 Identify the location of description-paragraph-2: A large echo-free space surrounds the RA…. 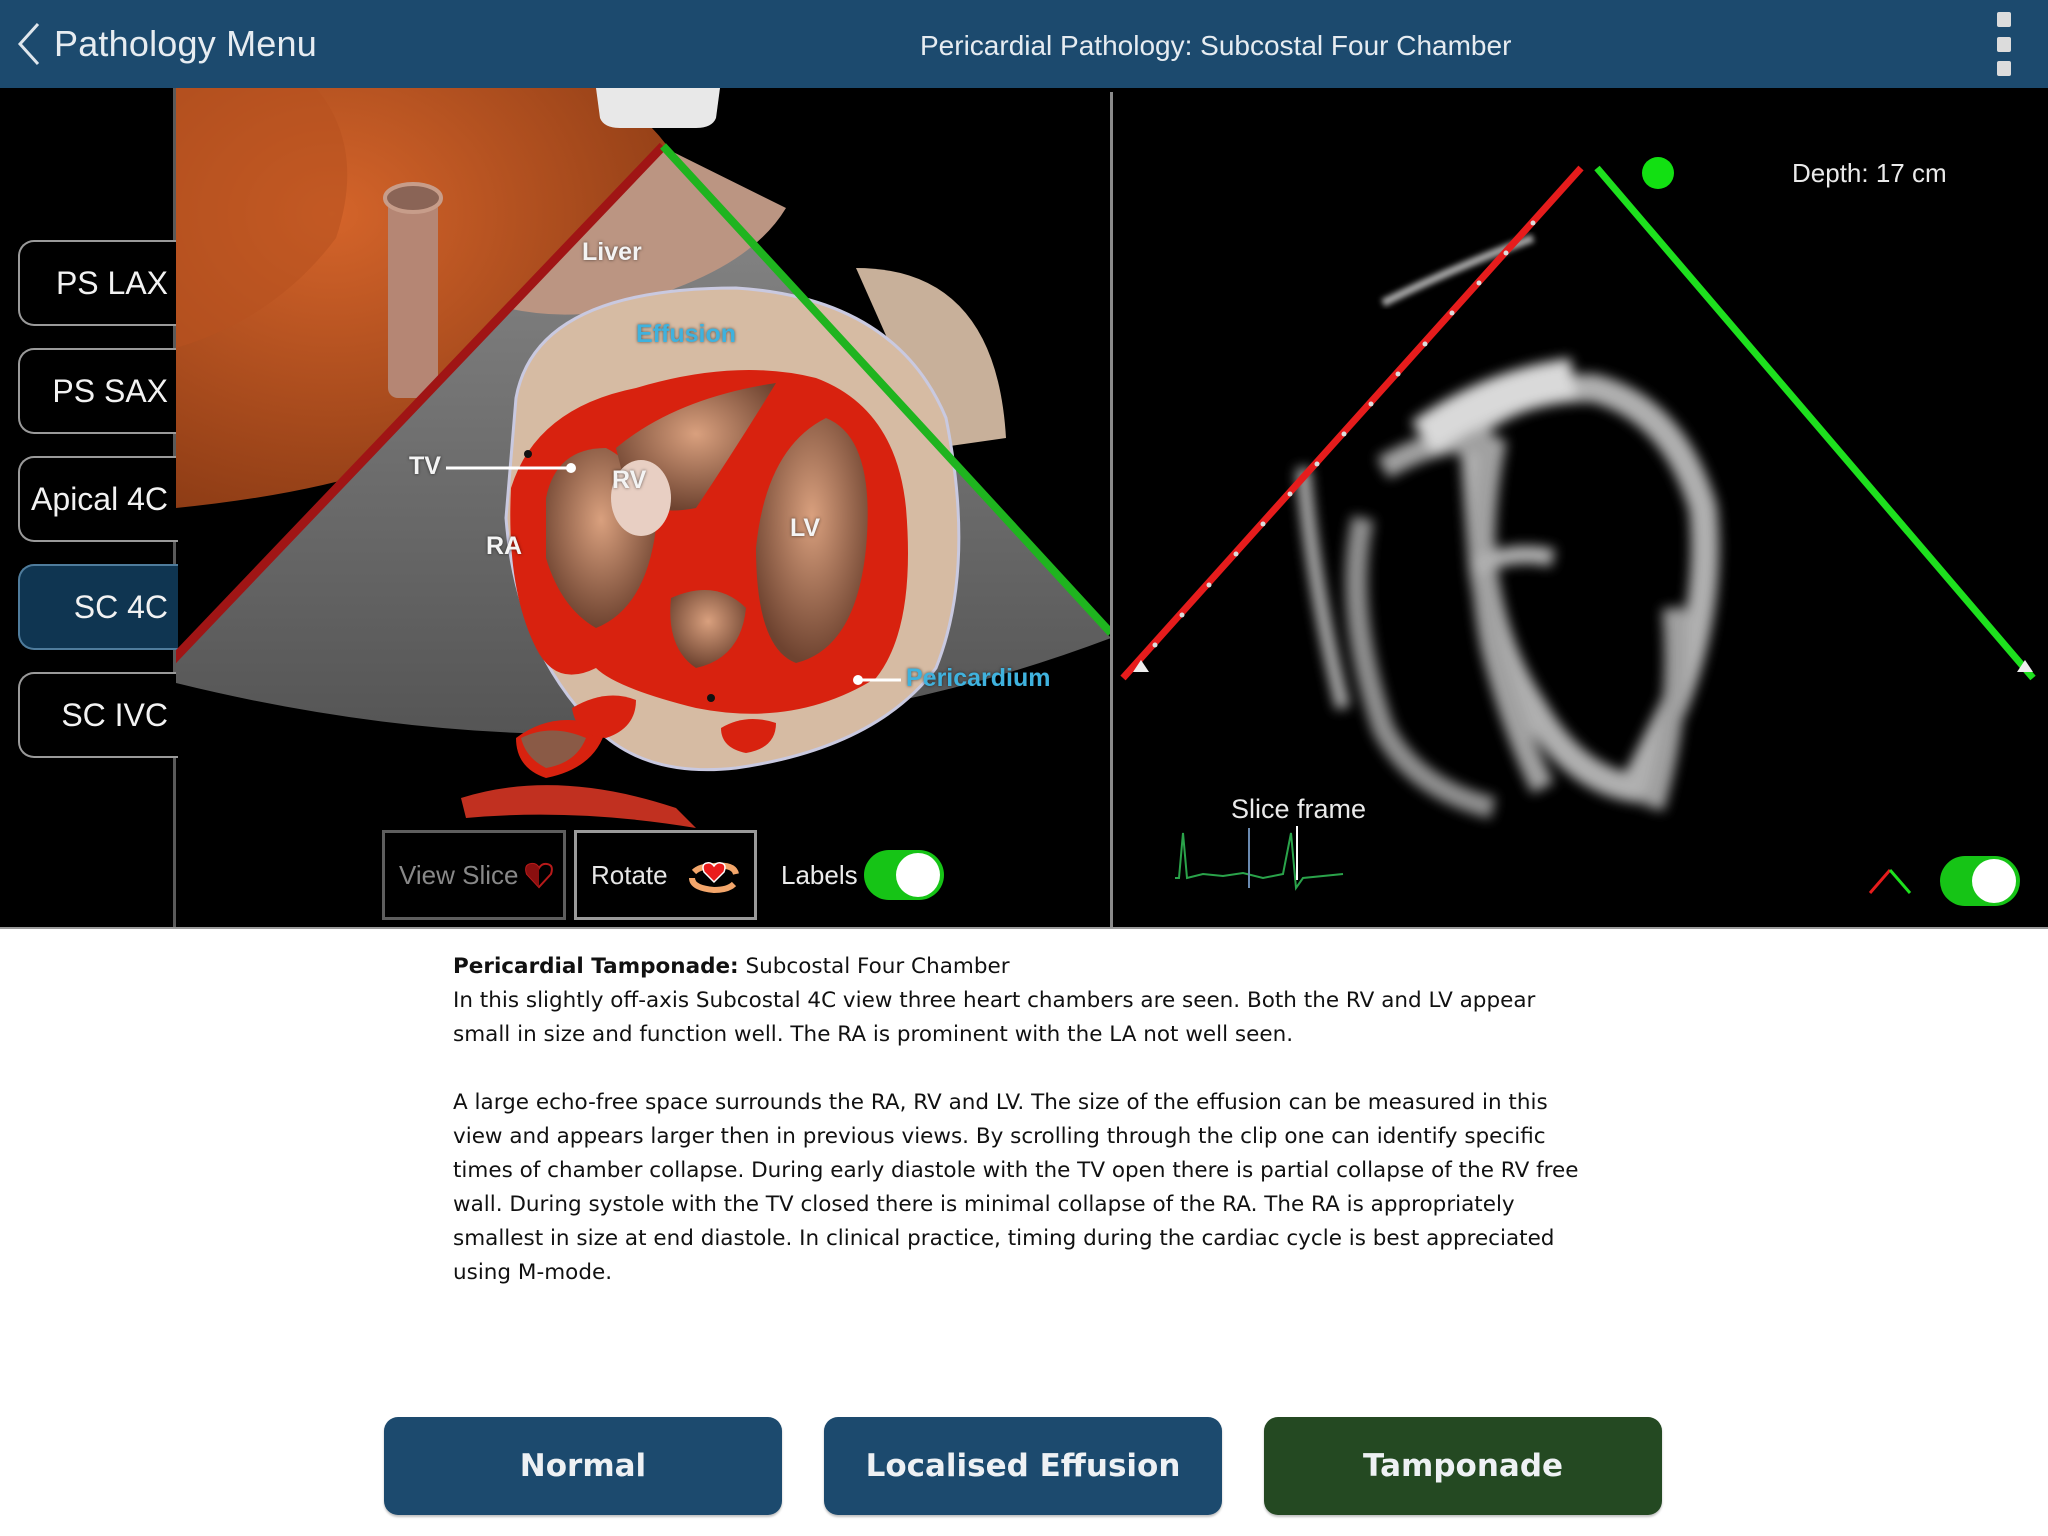
(1016, 1187).